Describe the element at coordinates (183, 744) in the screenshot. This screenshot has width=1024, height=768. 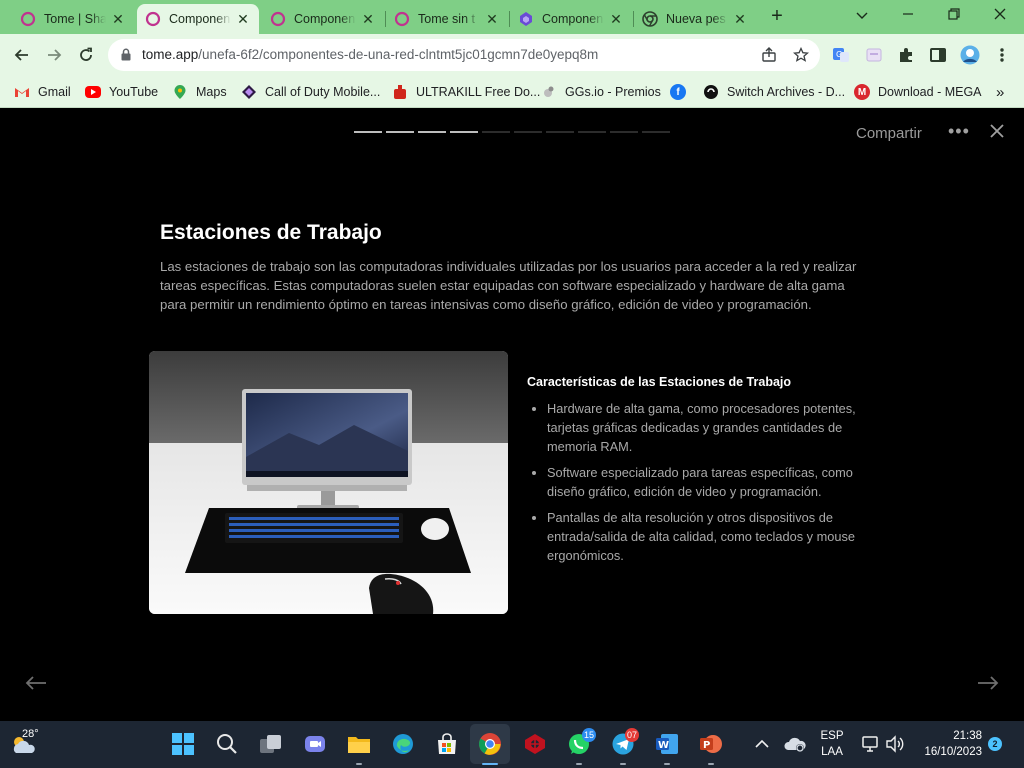
I see `start-button` at that location.